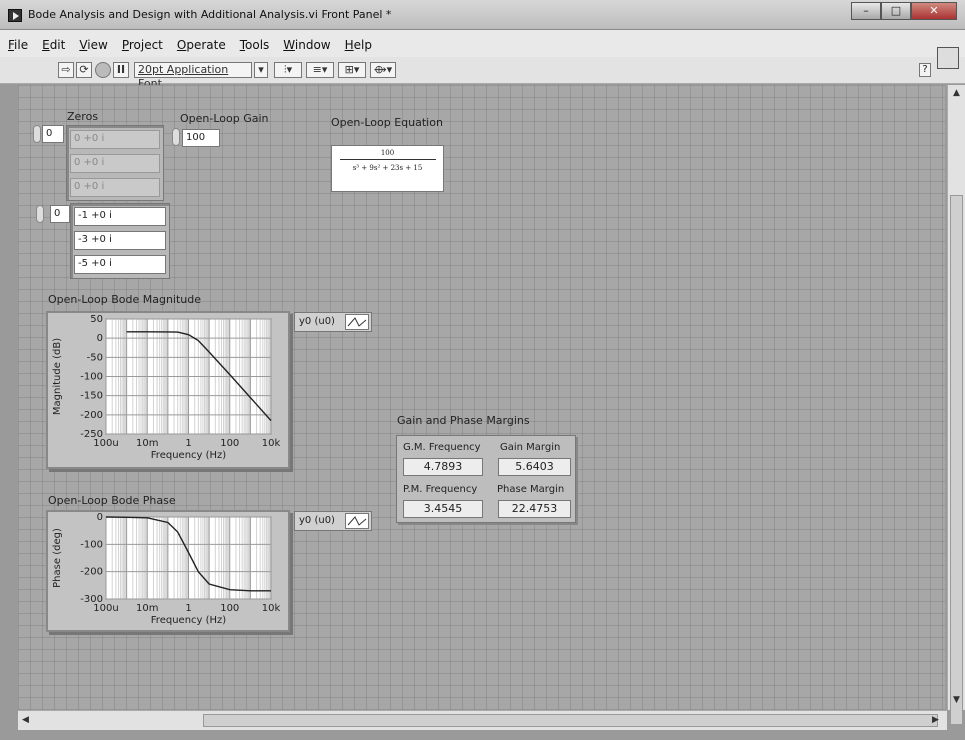  What do you see at coordinates (125, 299) in the screenshot?
I see `magnitude-plot-title: Open-Loop Bode Magnitude` at bounding box center [125, 299].